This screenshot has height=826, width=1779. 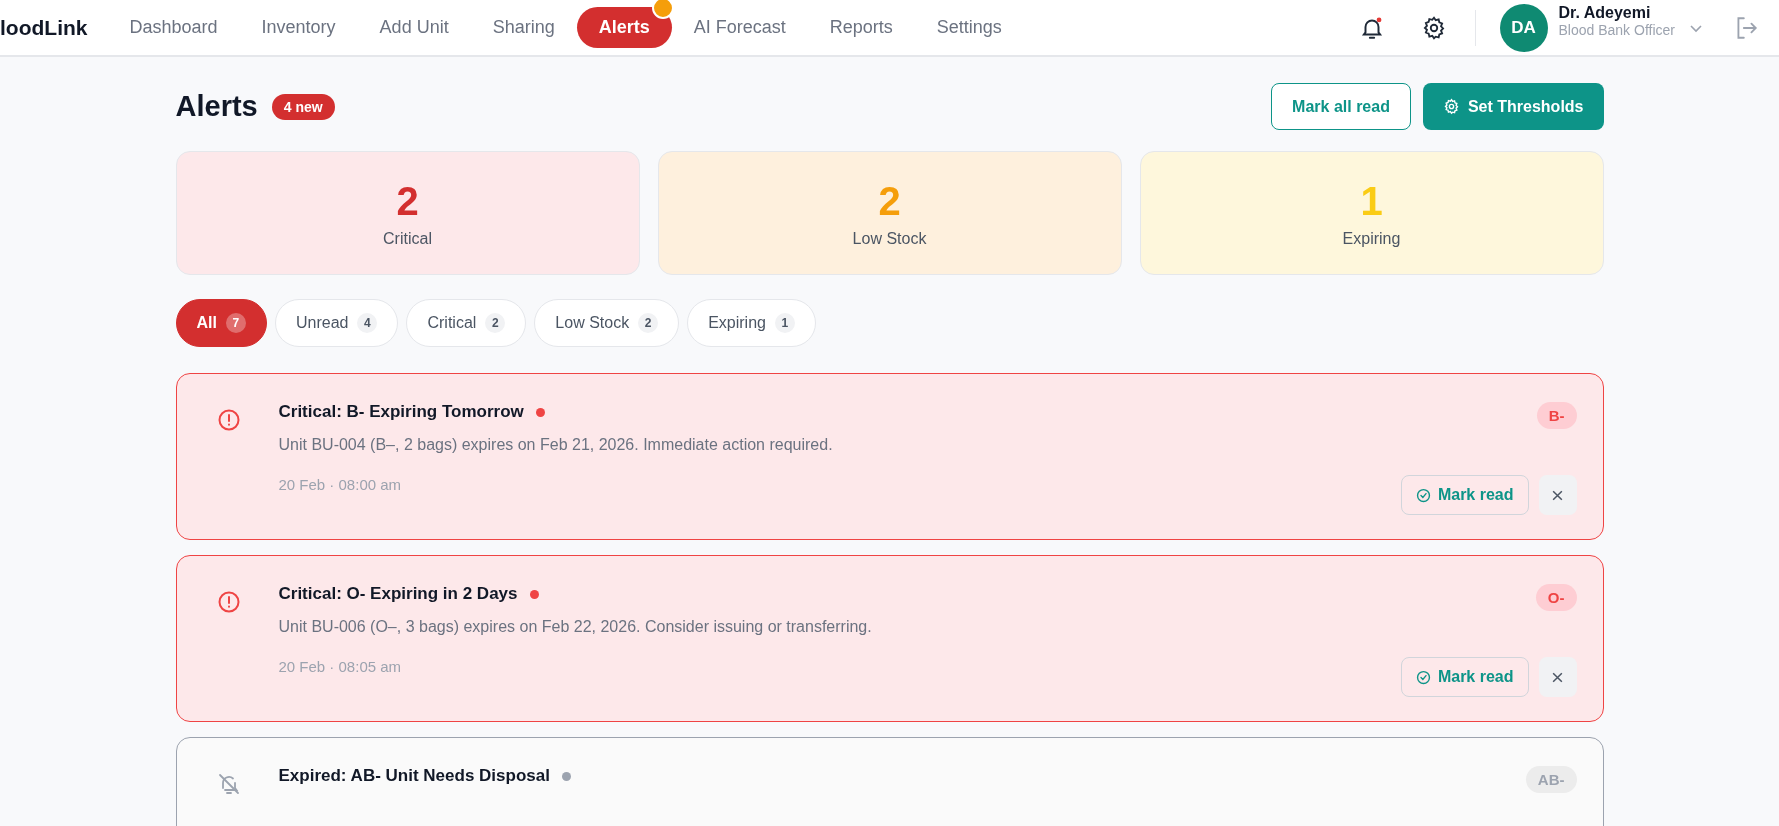 I want to click on nav-link: Reports, so click(x=861, y=27).